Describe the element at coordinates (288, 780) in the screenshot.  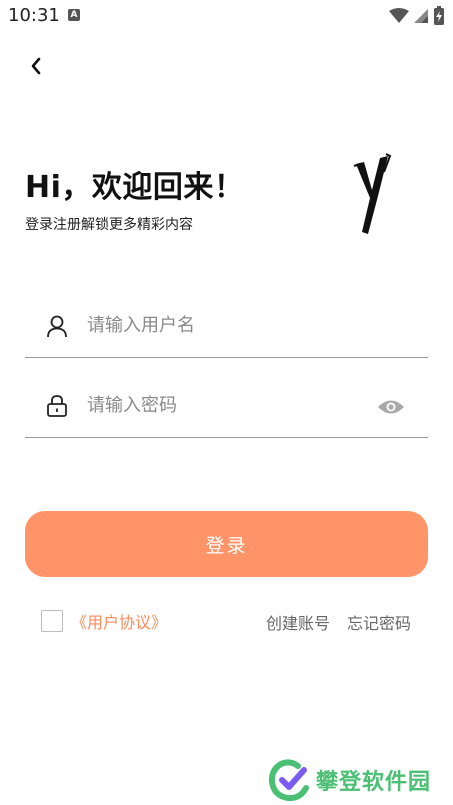
I see `check-logo-icon` at that location.